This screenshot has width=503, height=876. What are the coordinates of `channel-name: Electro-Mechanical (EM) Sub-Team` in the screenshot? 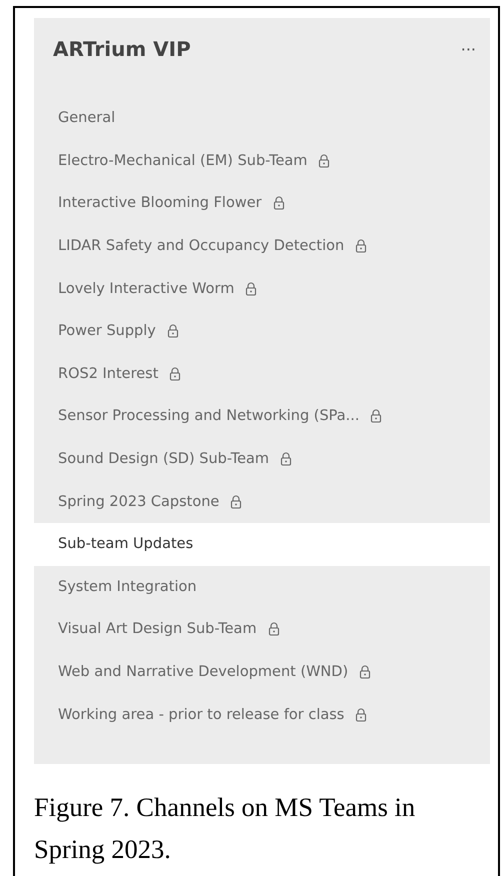 It's located at (183, 160).